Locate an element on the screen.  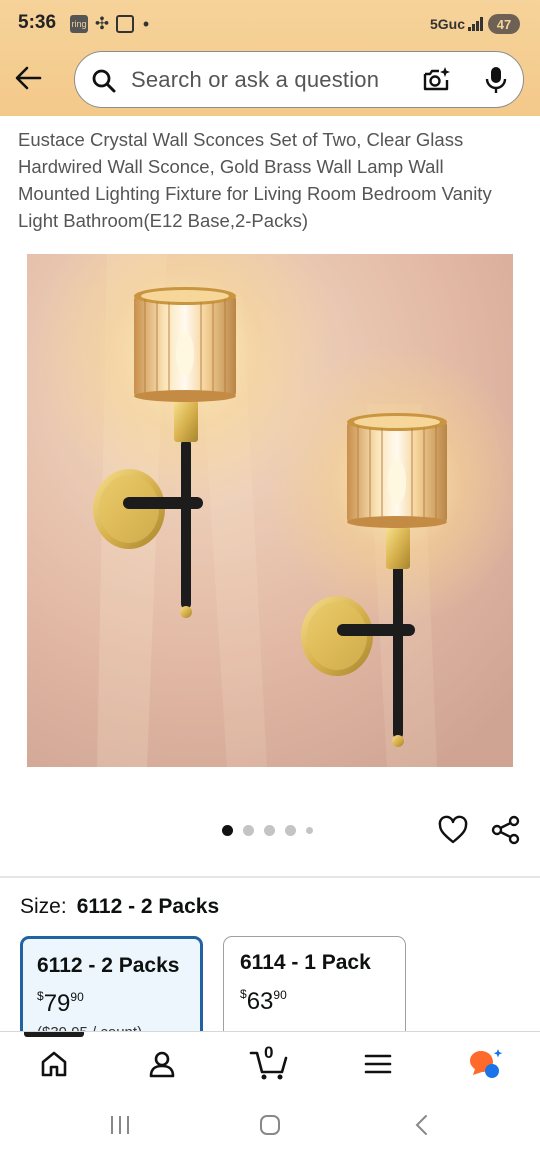
divider is located at coordinates (270, 877).